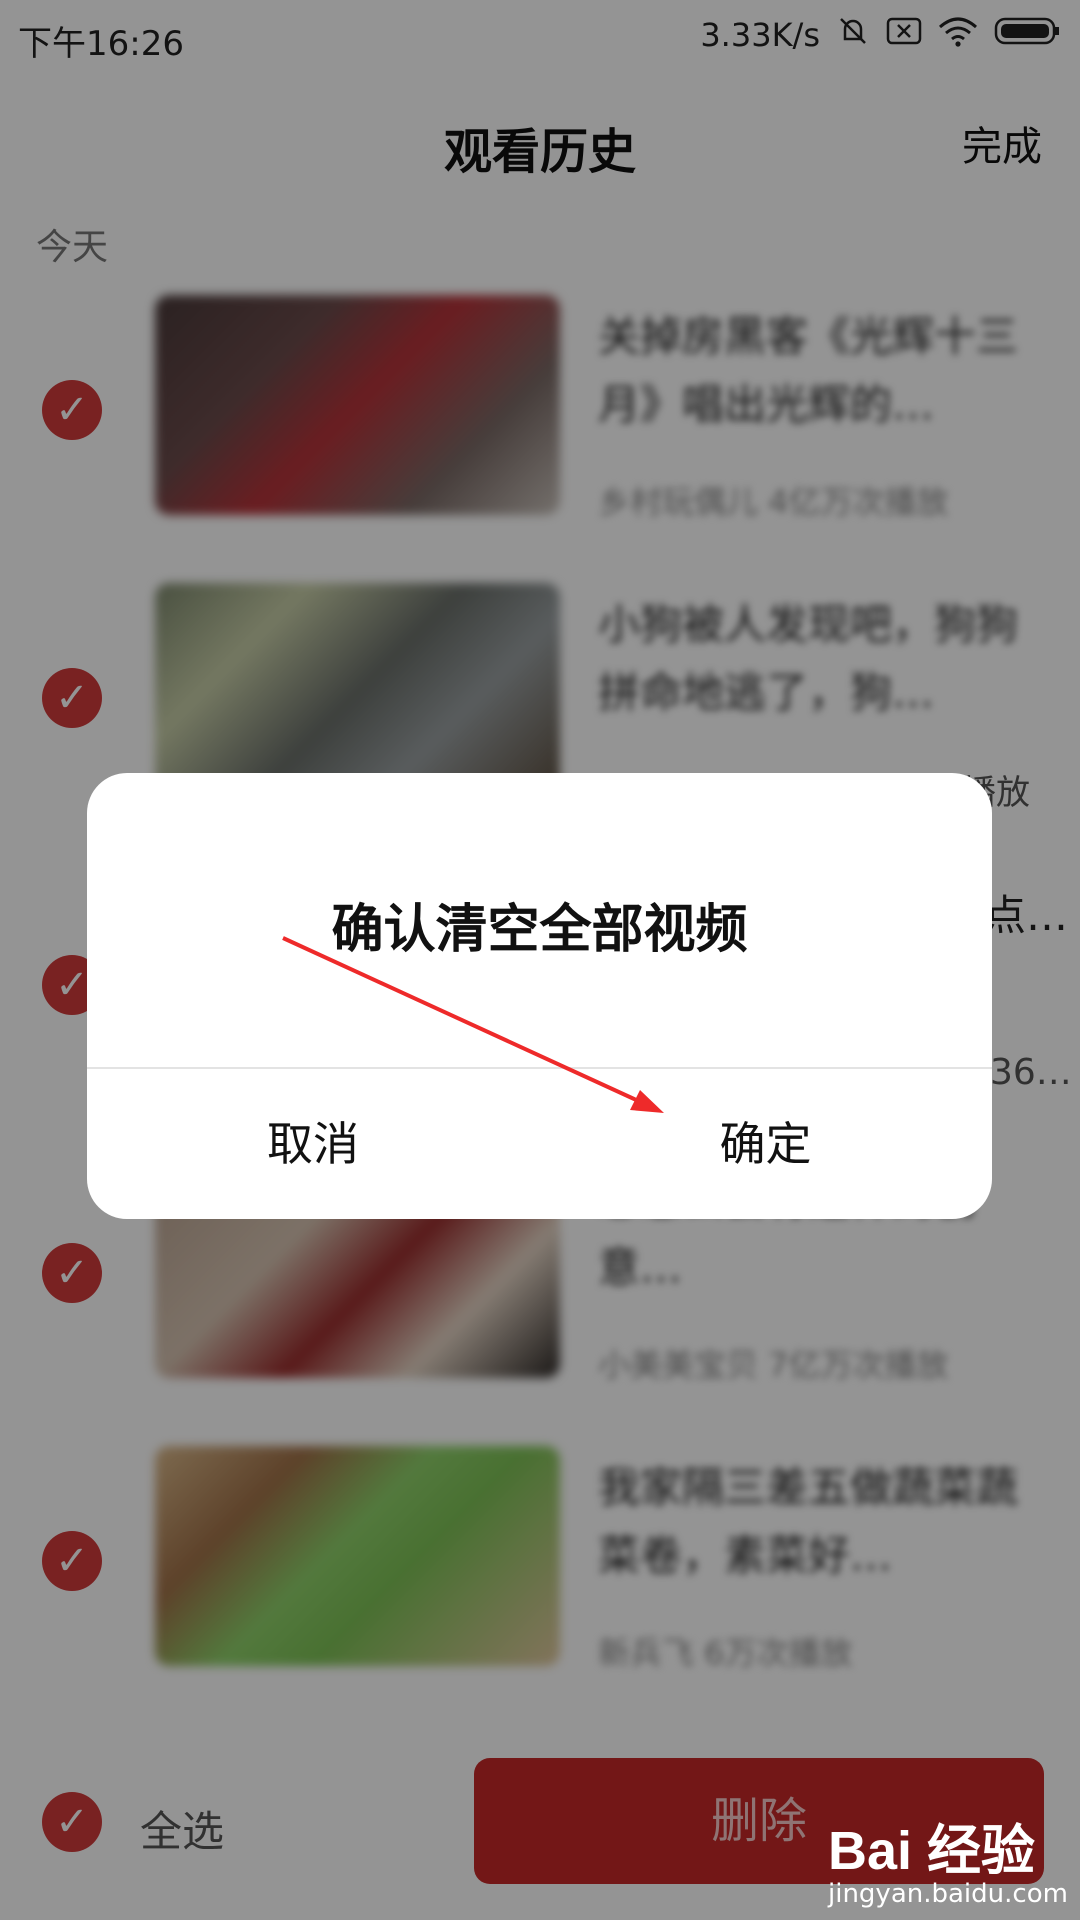 The height and width of the screenshot is (1920, 1080). I want to click on baidu-logo: Bai 经验, so click(932, 1851).